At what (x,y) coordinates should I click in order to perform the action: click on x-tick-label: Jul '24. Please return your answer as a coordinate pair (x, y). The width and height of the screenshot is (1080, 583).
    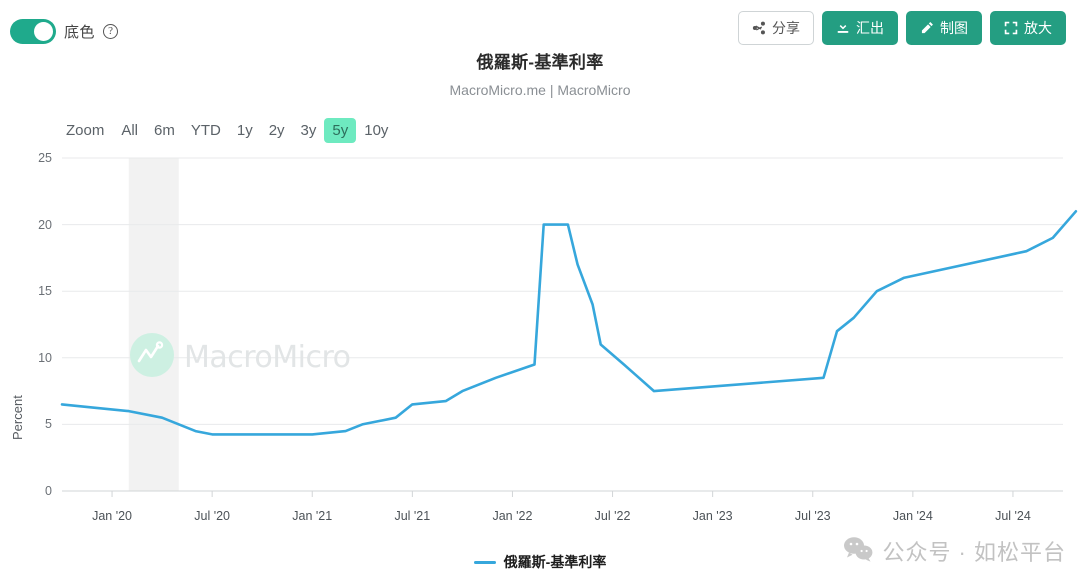
    Looking at the image, I should click on (1013, 516).